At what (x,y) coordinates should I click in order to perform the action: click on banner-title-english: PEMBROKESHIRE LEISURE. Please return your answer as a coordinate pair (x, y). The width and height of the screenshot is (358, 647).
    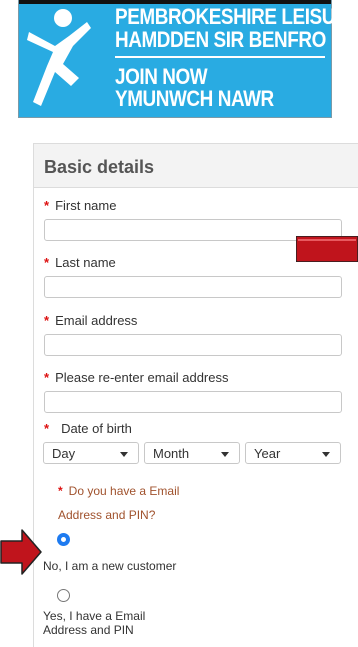
    Looking at the image, I should click on (236, 16).